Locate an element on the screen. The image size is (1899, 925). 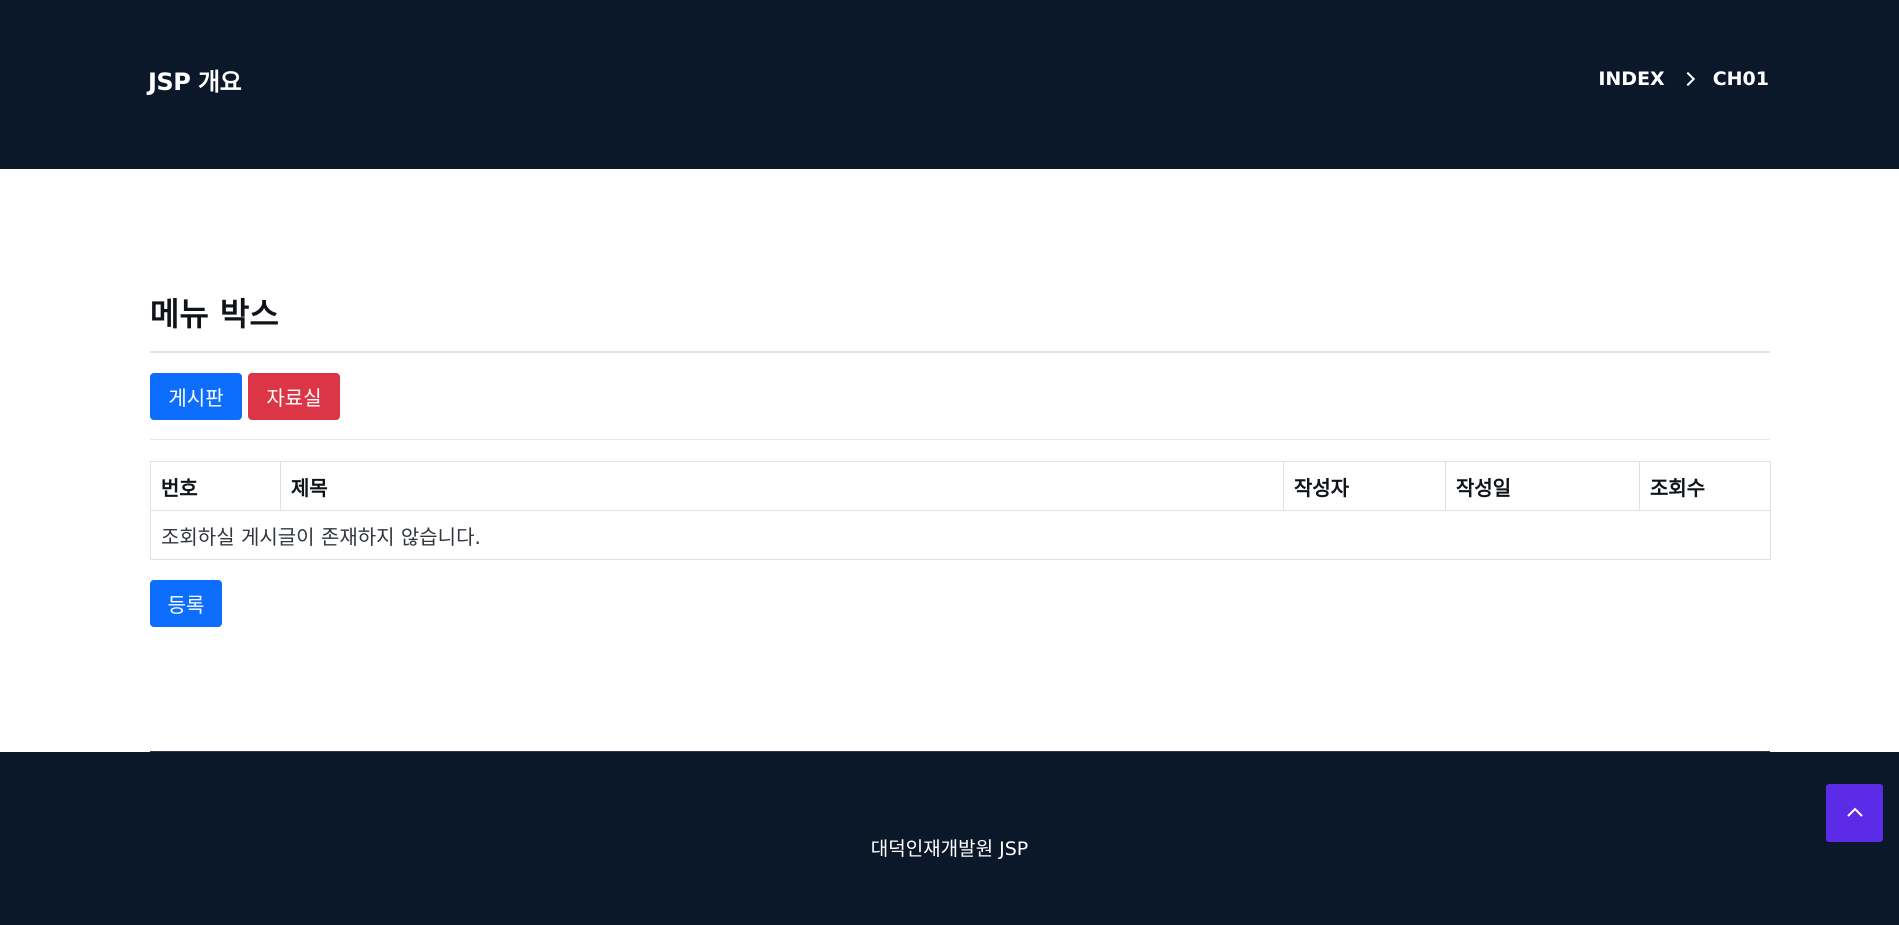
chevron-up-icon is located at coordinates (1854, 812).